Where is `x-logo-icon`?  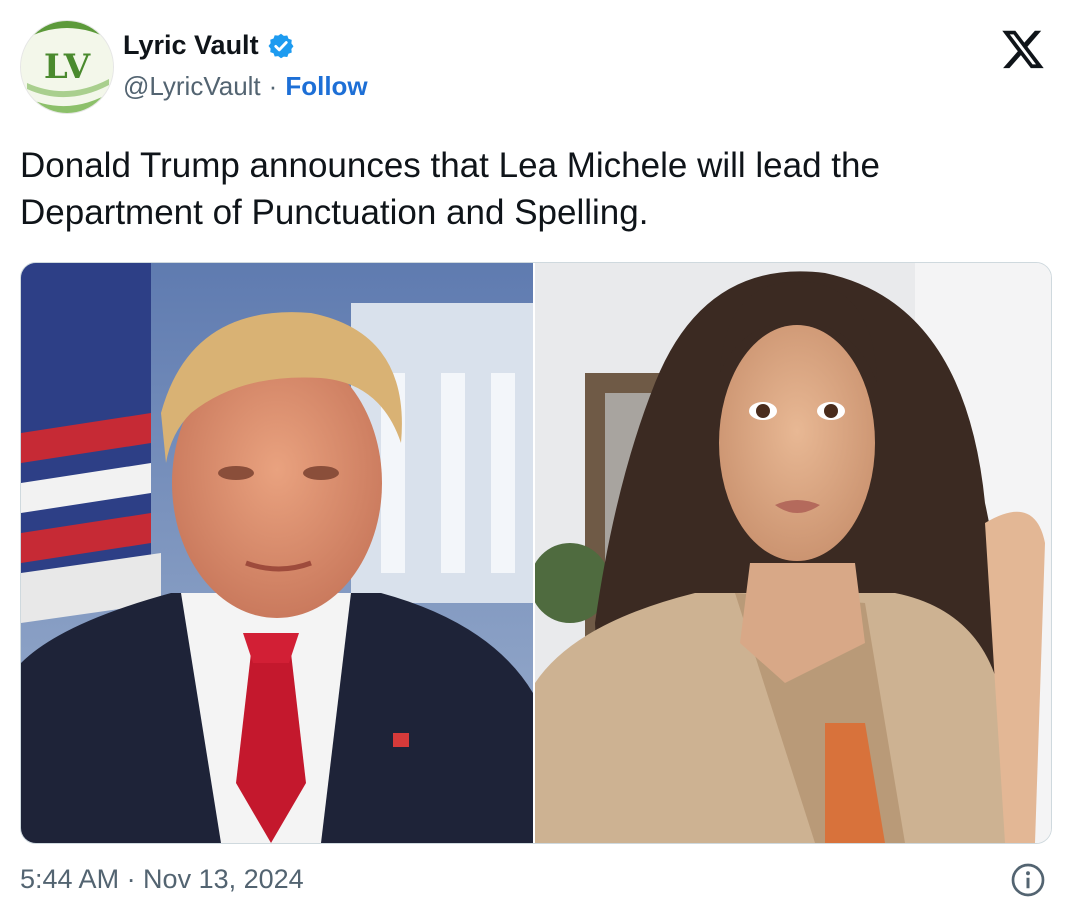
x-logo-icon is located at coordinates (1023, 49).